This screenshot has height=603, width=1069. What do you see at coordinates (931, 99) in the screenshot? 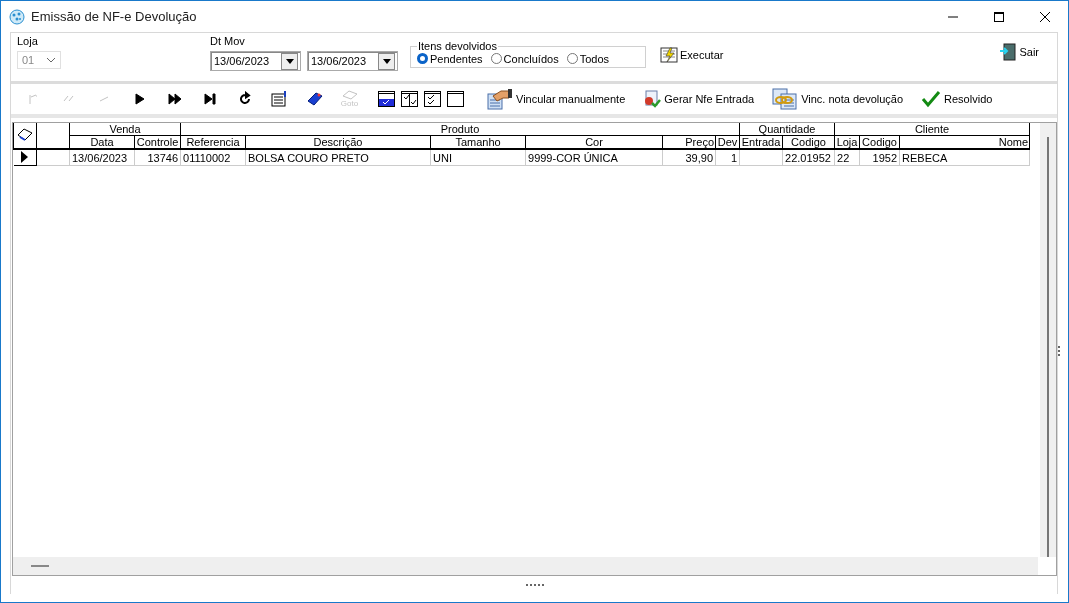
I see `checkmark-icon` at bounding box center [931, 99].